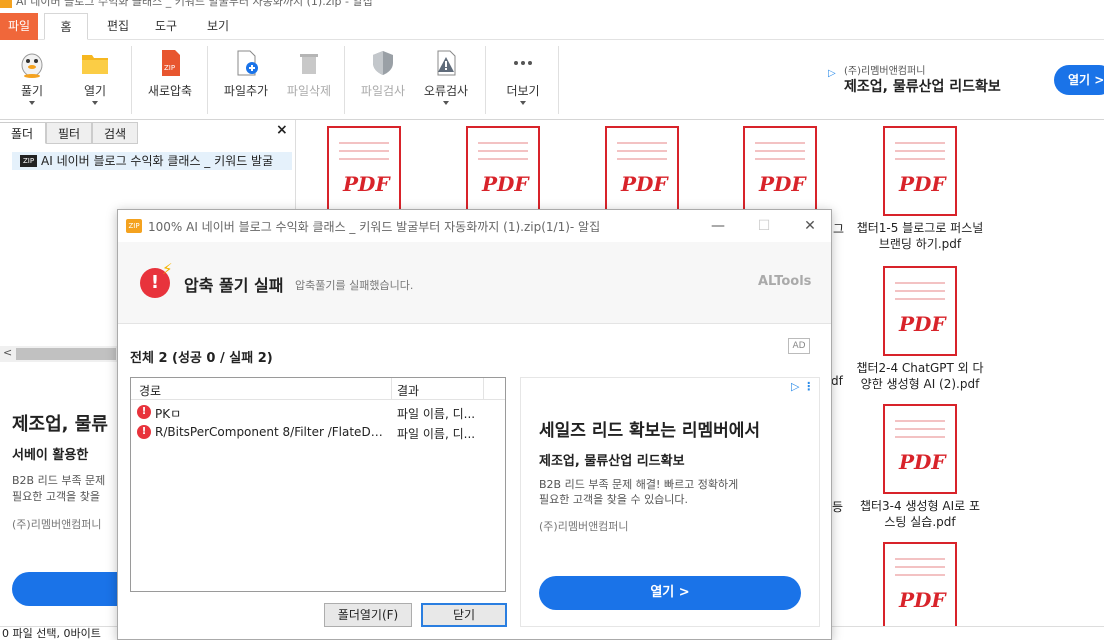 Image resolution: width=1104 pixels, height=640 pixels. What do you see at coordinates (838, 507) in the screenshot?
I see `file-name-fragment: 등` at bounding box center [838, 507].